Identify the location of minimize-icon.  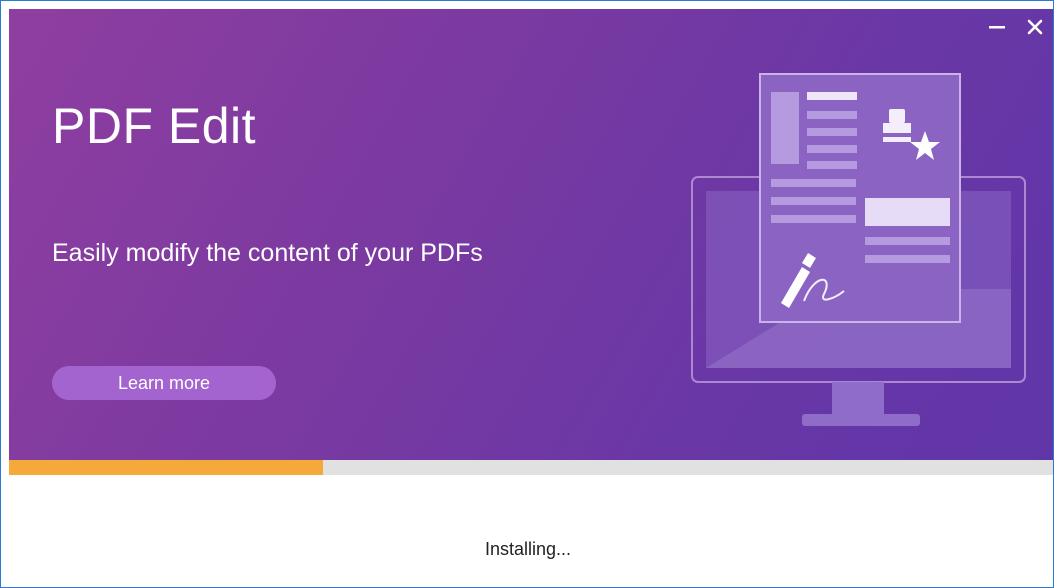
(997, 27).